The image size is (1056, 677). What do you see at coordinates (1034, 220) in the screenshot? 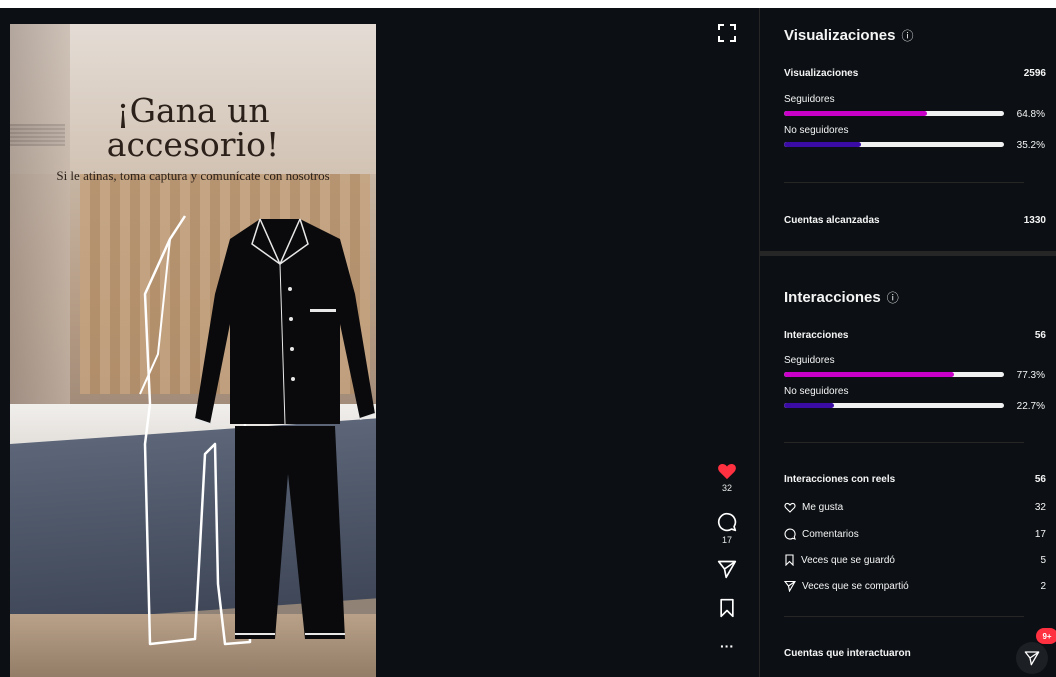
I see `reached-accounts-value: 1330` at bounding box center [1034, 220].